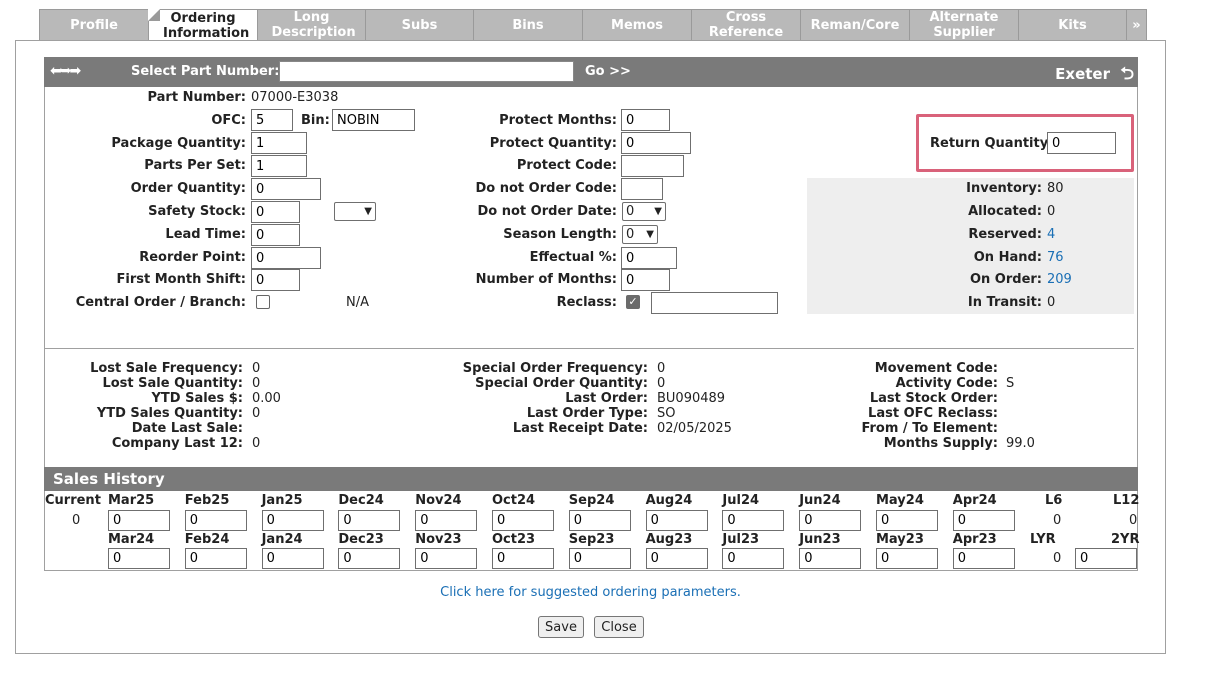 This screenshot has width=1220, height=677. I want to click on reserved-link: 4, so click(1051, 234).